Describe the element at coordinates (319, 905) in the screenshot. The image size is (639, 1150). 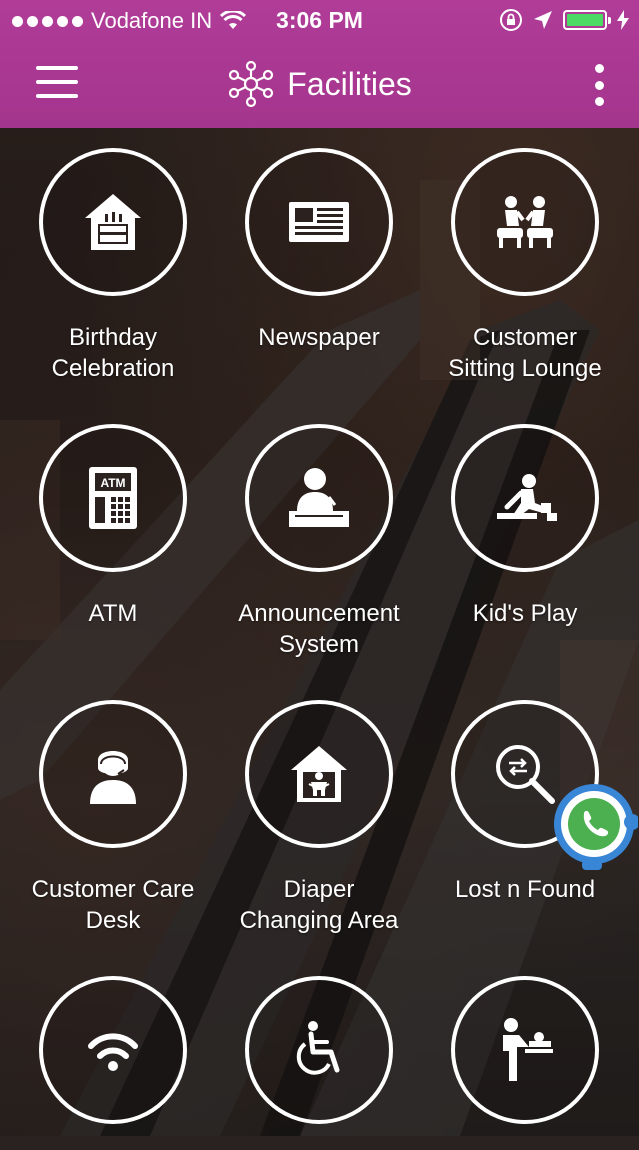
I see `facility-label: Diaper Changing Area` at that location.